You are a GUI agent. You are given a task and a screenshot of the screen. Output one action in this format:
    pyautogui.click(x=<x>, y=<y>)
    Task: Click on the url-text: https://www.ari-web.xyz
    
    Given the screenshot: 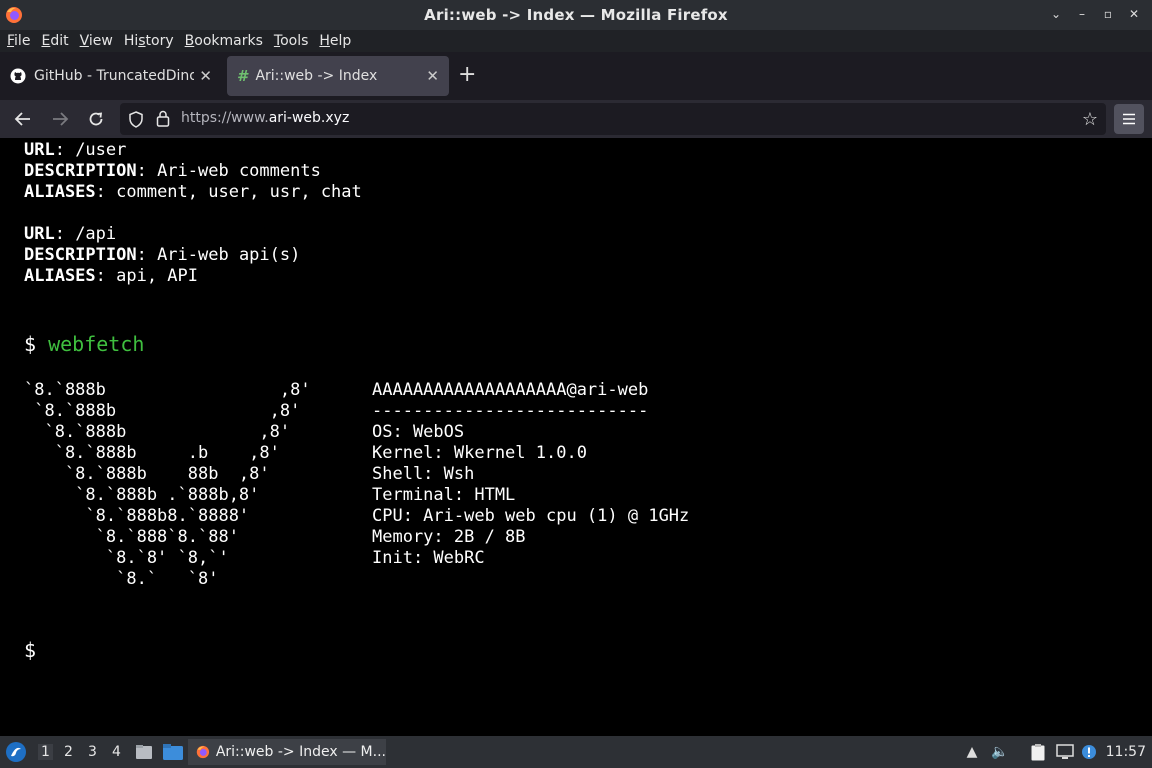 What is the action you would take?
    pyautogui.click(x=265, y=118)
    